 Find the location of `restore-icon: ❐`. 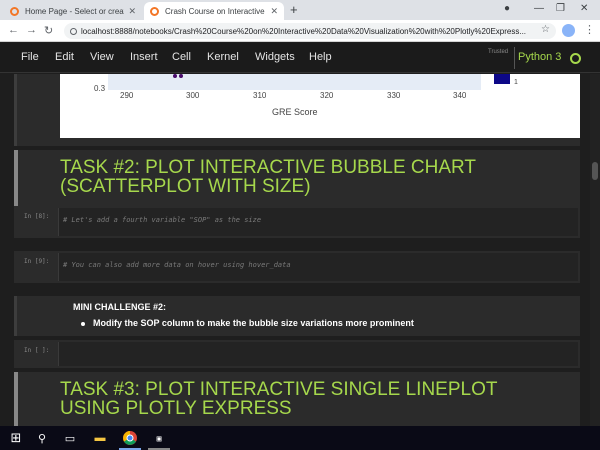

restore-icon: ❐ is located at coordinates (560, 8).